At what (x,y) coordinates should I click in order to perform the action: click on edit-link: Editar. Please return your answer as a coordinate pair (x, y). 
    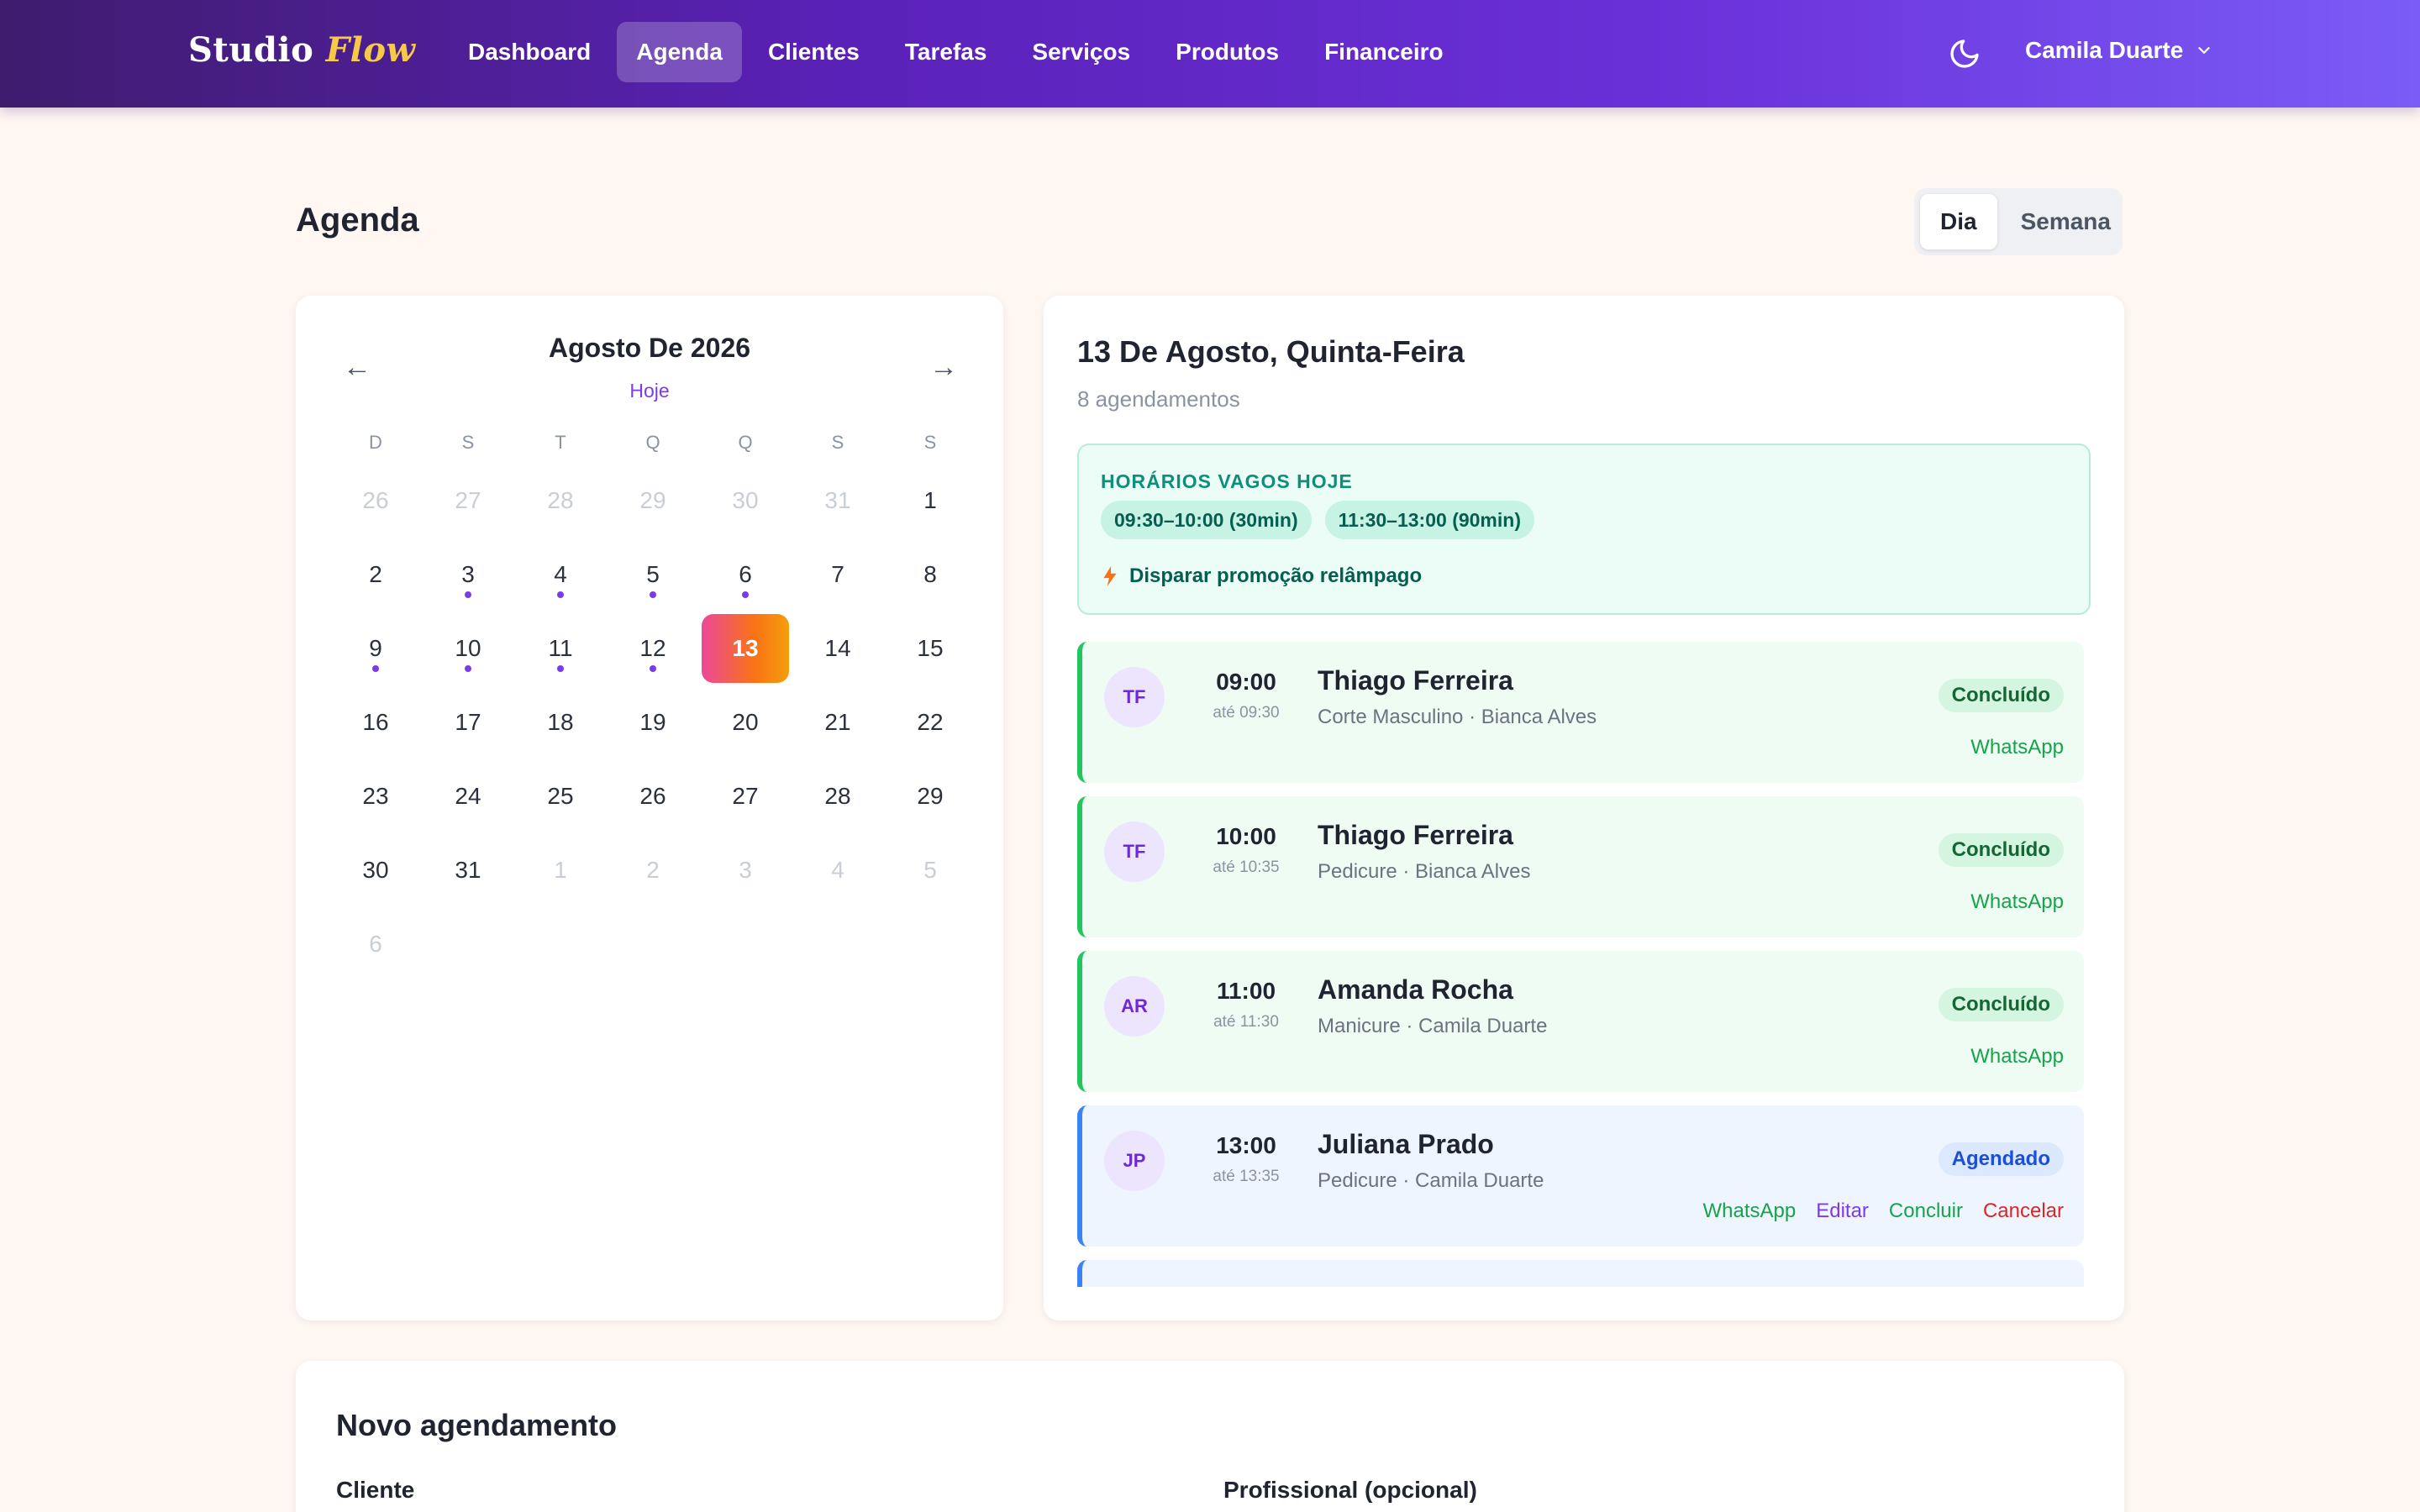
    Looking at the image, I should click on (1843, 1211).